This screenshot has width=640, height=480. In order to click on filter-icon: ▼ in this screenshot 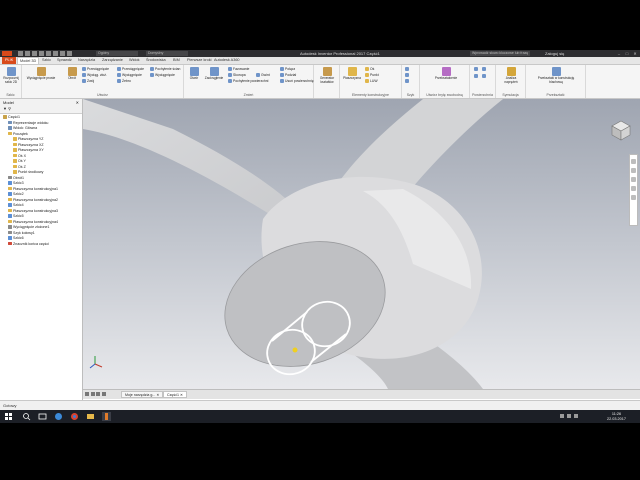, I will do `click(5, 108)`.